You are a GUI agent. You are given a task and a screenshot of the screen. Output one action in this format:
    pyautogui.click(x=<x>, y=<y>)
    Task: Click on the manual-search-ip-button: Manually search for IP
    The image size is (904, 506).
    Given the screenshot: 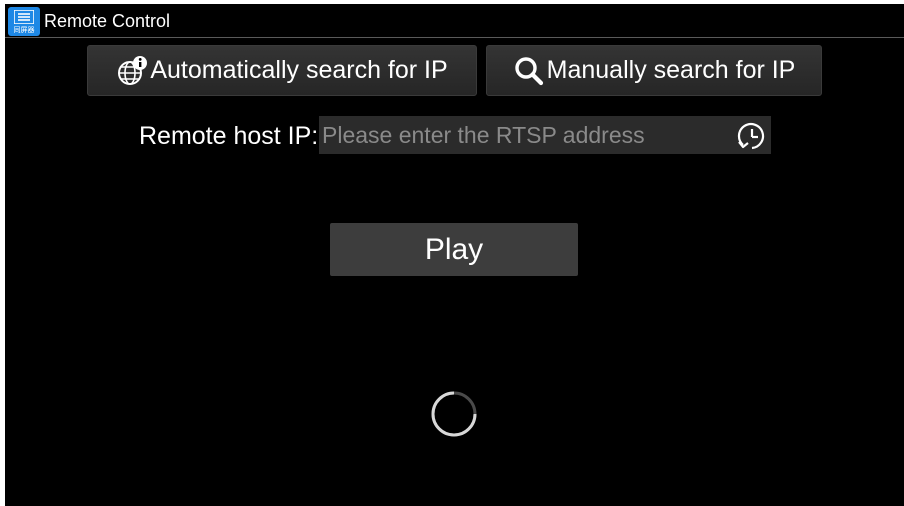 What is the action you would take?
    pyautogui.click(x=654, y=70)
    